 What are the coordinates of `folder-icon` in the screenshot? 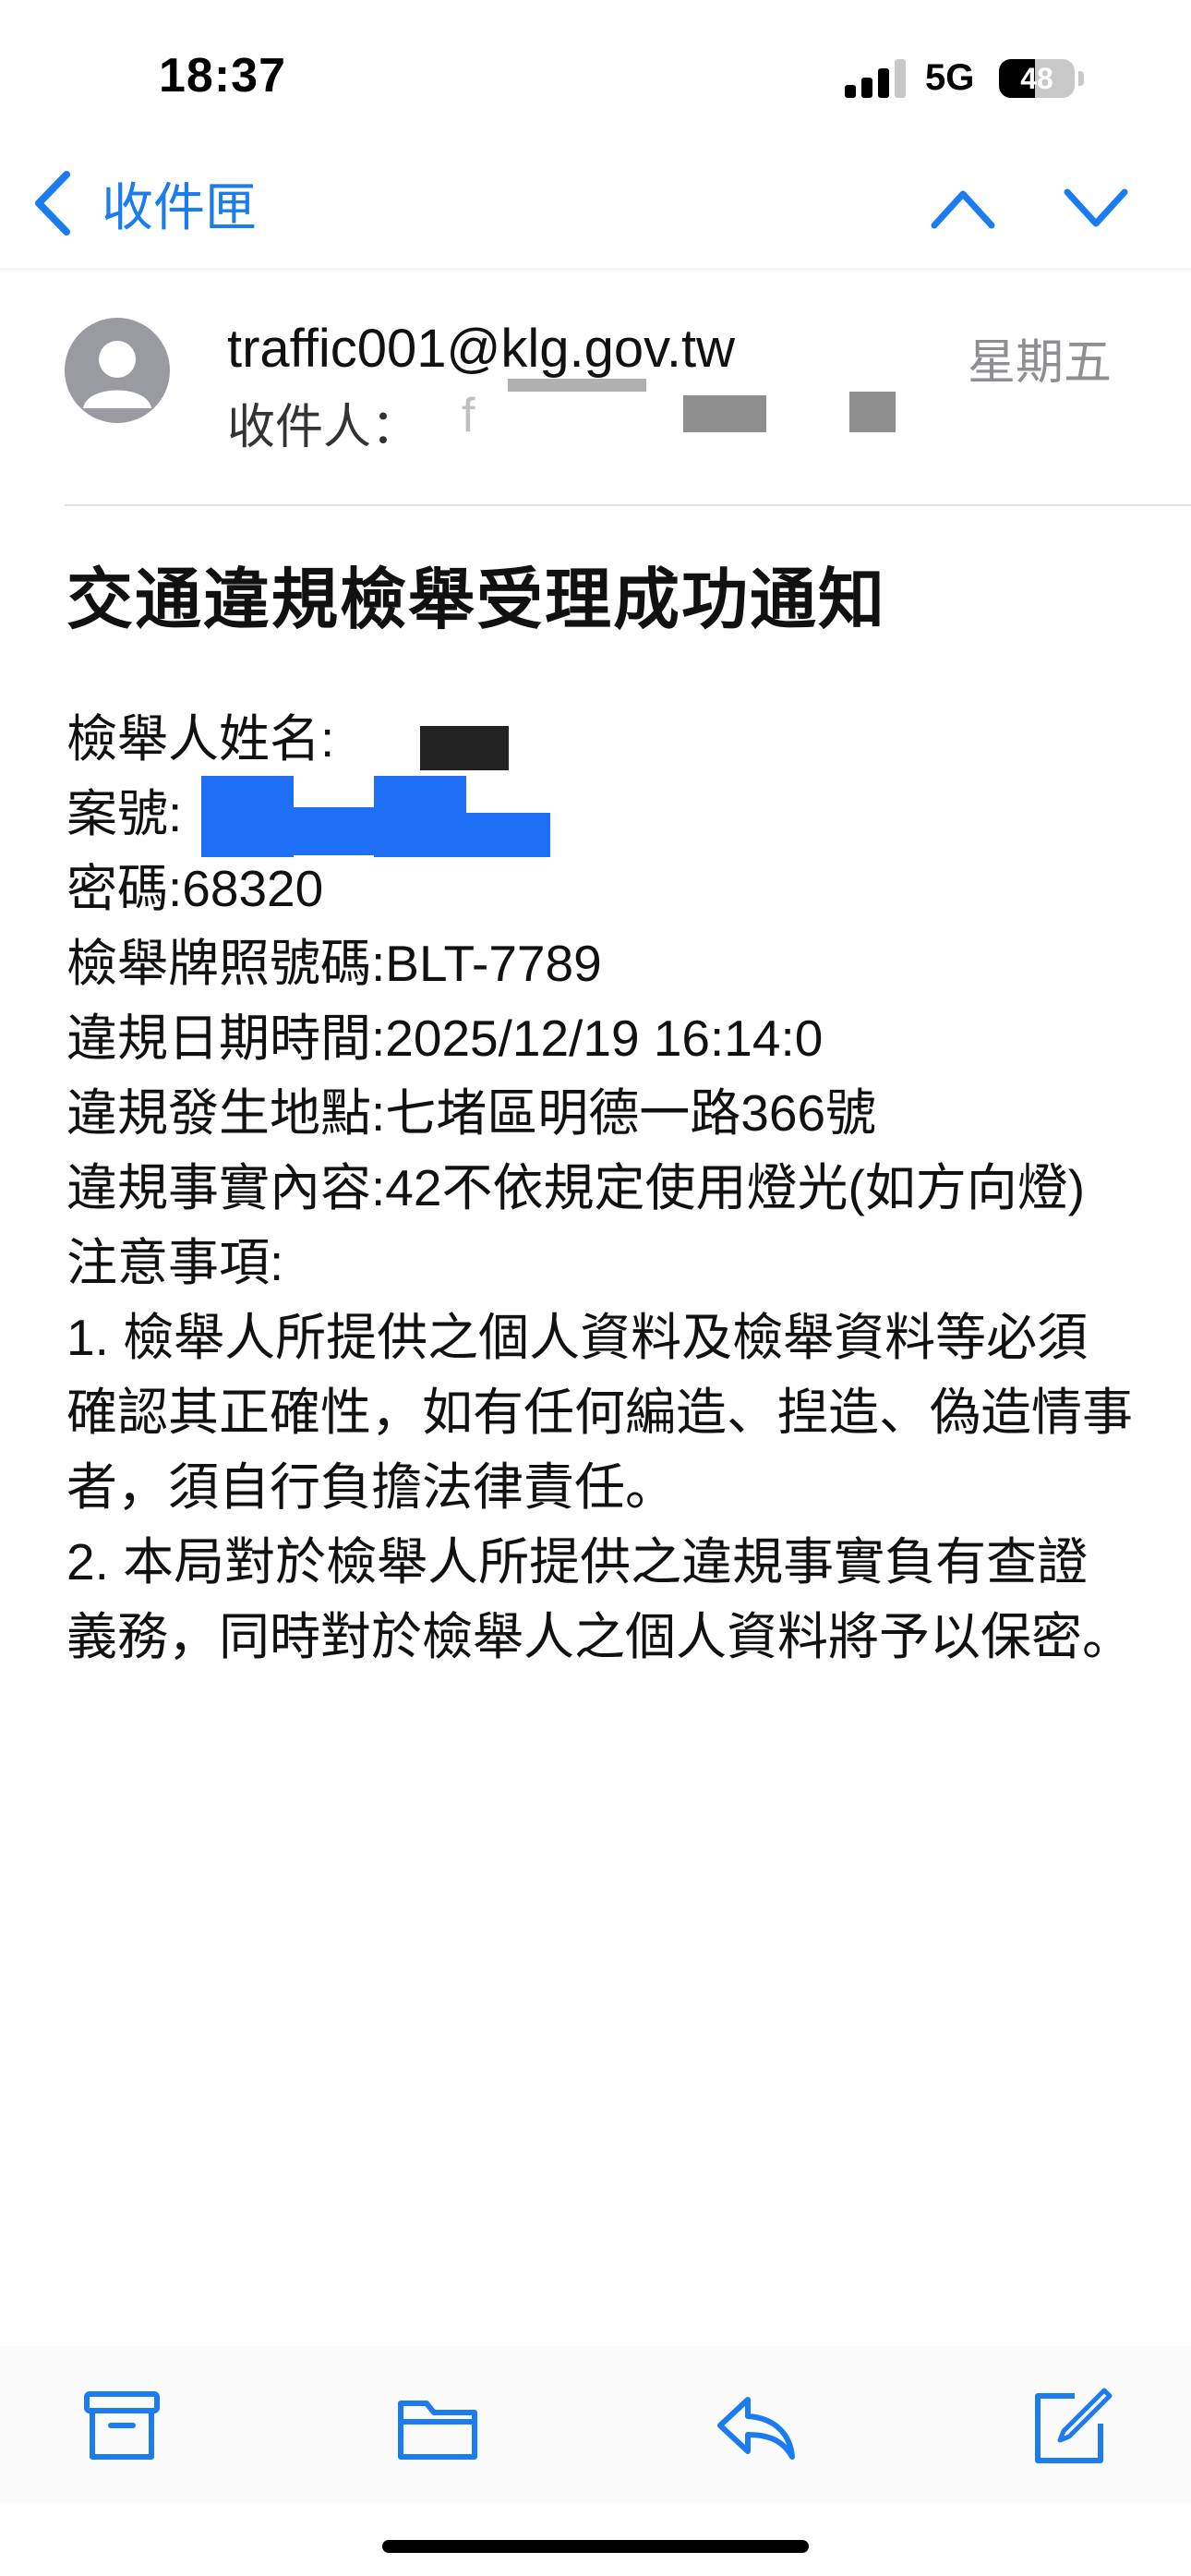 It's located at (437, 2427).